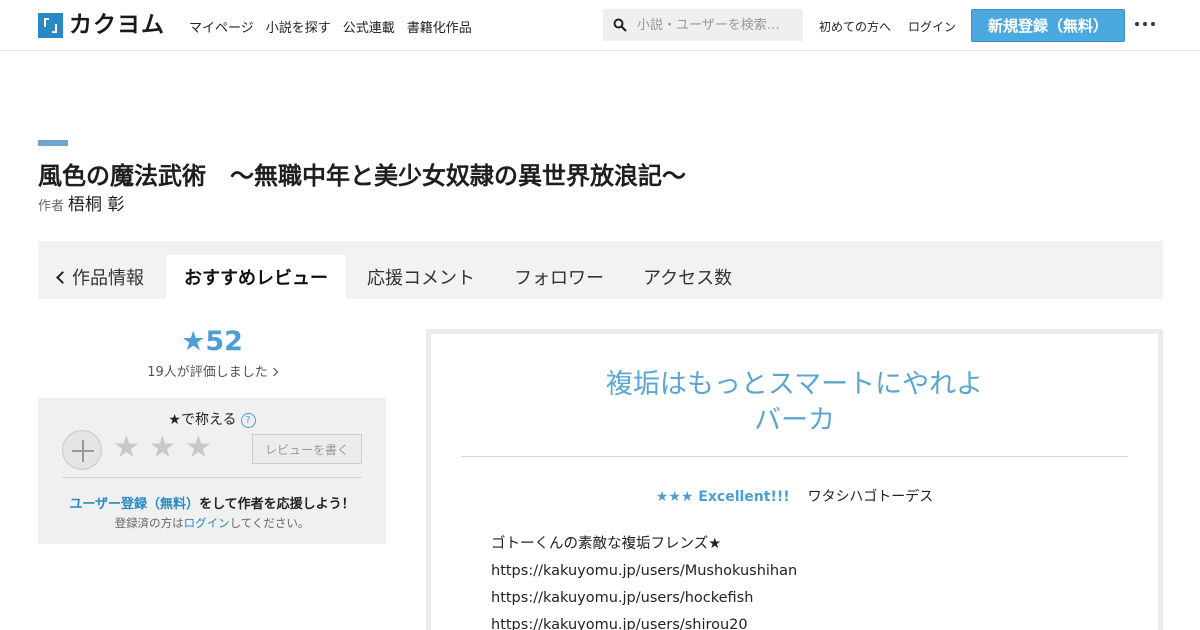 This screenshot has width=1200, height=630. Describe the element at coordinates (794, 384) in the screenshot. I see `review-title-line-1: 複垢はもっとスマートにやれよ` at that location.